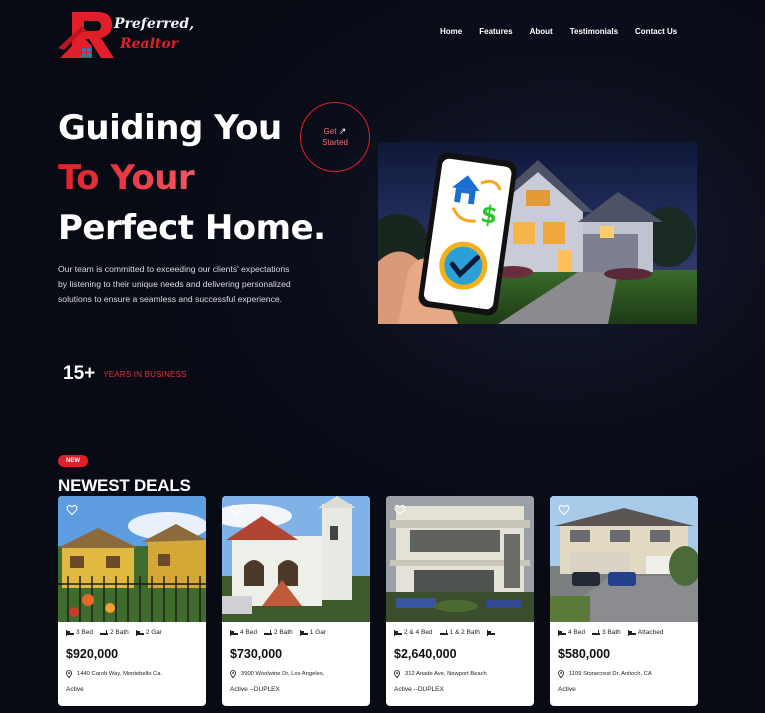 This screenshot has height=713, width=765. Describe the element at coordinates (425, 654) in the screenshot. I see `listing-price: $2,640,000` at that location.